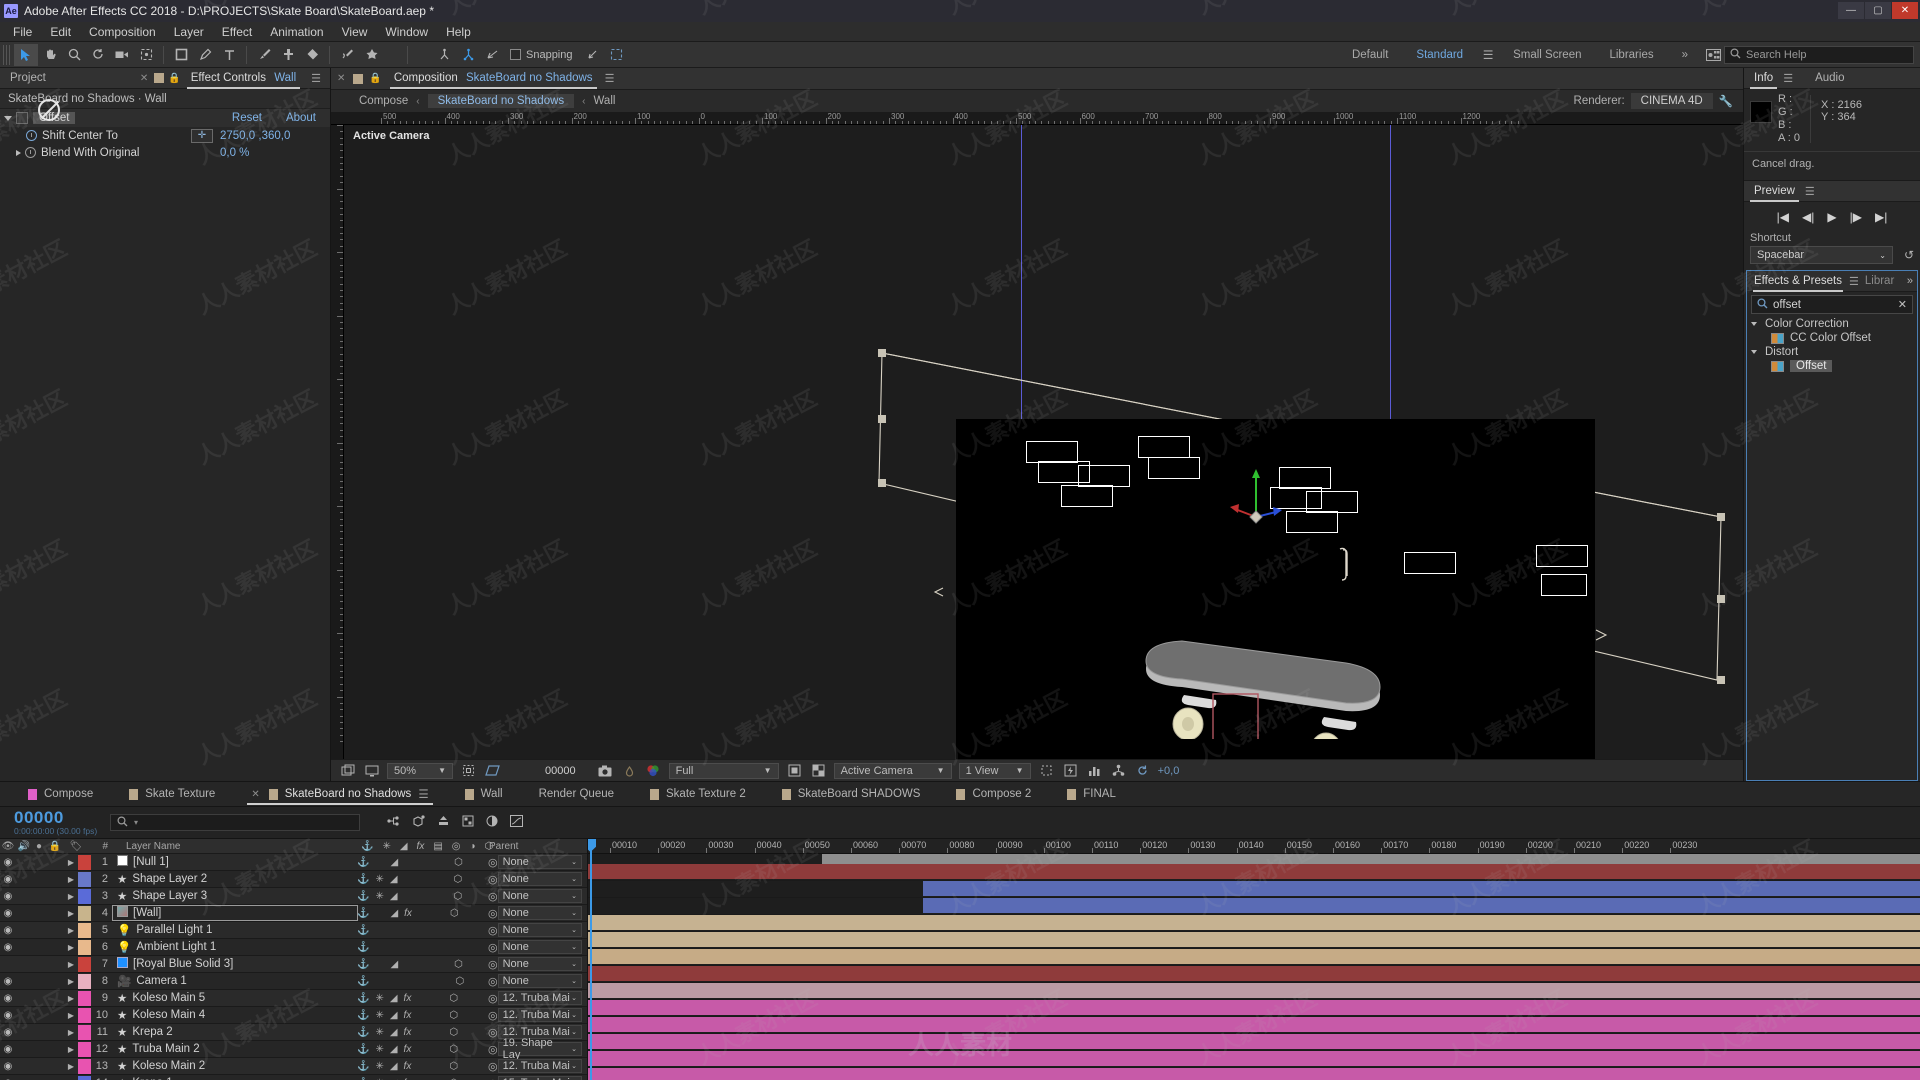 Image resolution: width=1920 pixels, height=1080 pixels. I want to click on tab-libraries: Librar, so click(1879, 281).